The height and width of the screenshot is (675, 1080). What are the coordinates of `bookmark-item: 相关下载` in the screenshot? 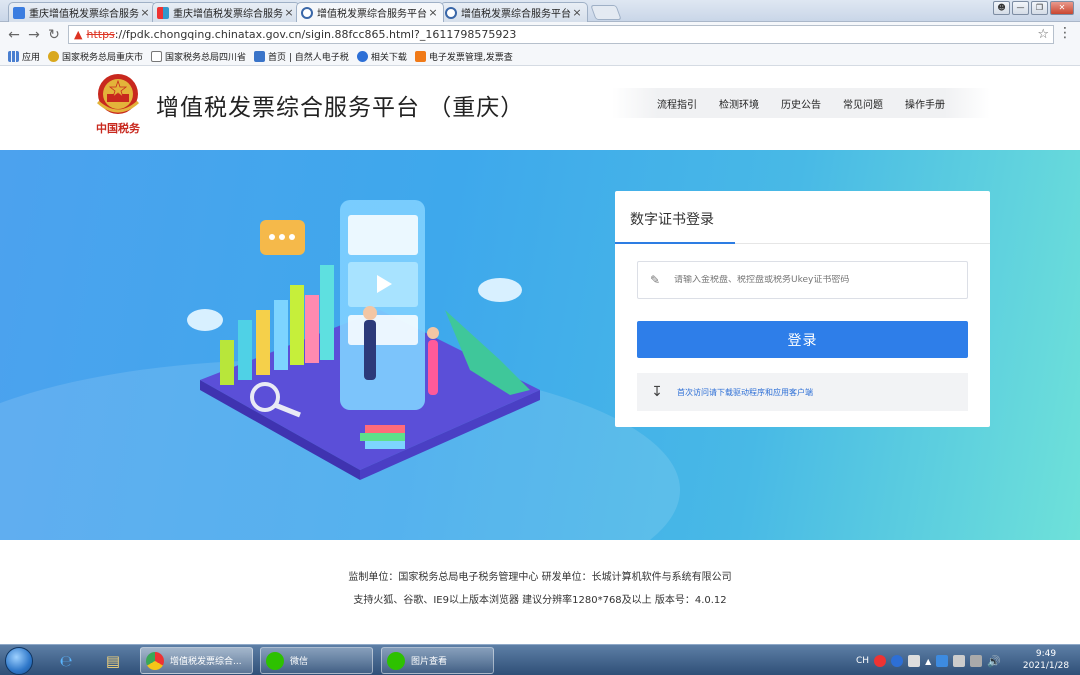 It's located at (381, 56).